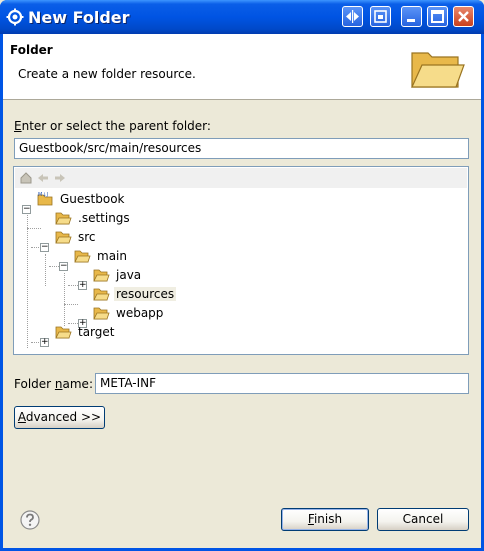 Image resolution: width=484 pixels, height=551 pixels. I want to click on folder-name-label: Folder name:, so click(53, 384).